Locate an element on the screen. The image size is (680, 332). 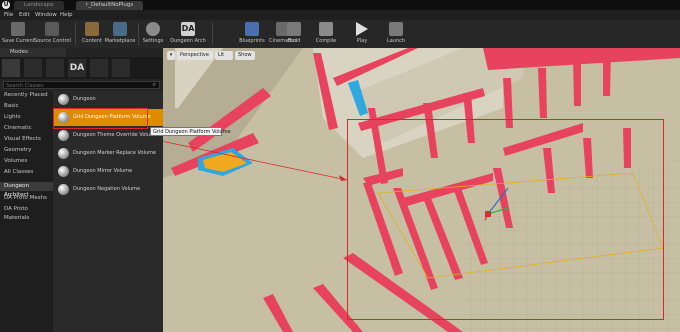
list-item-dungeon-marker-replace-volume: Dungeon Marker Replace Volume is located at coordinates (108, 153).